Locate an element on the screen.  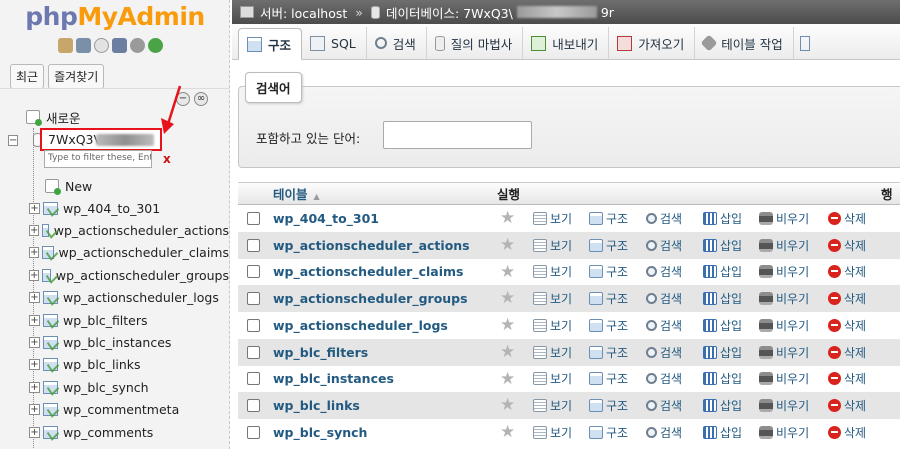
gear-icon is located at coordinates (137, 45).